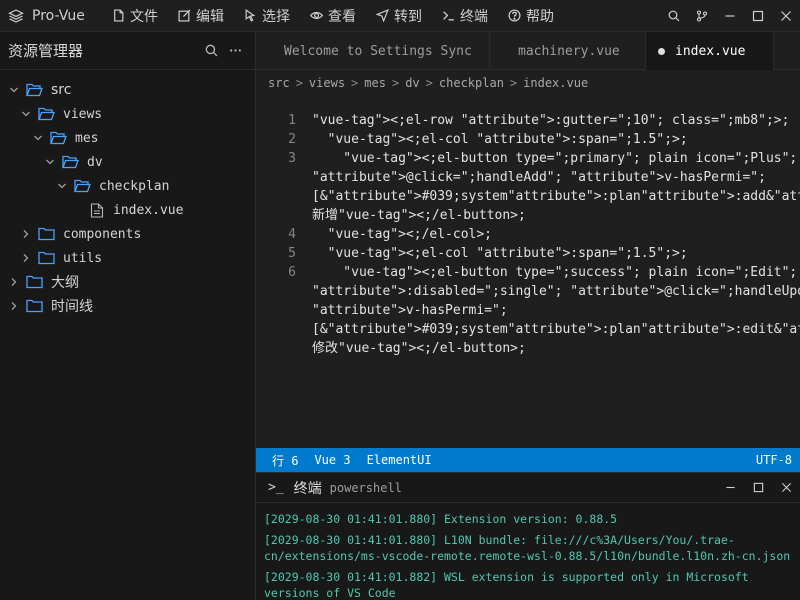 This screenshot has height=600, width=800. What do you see at coordinates (786, 487) in the screenshot?
I see `panel-close-button` at bounding box center [786, 487].